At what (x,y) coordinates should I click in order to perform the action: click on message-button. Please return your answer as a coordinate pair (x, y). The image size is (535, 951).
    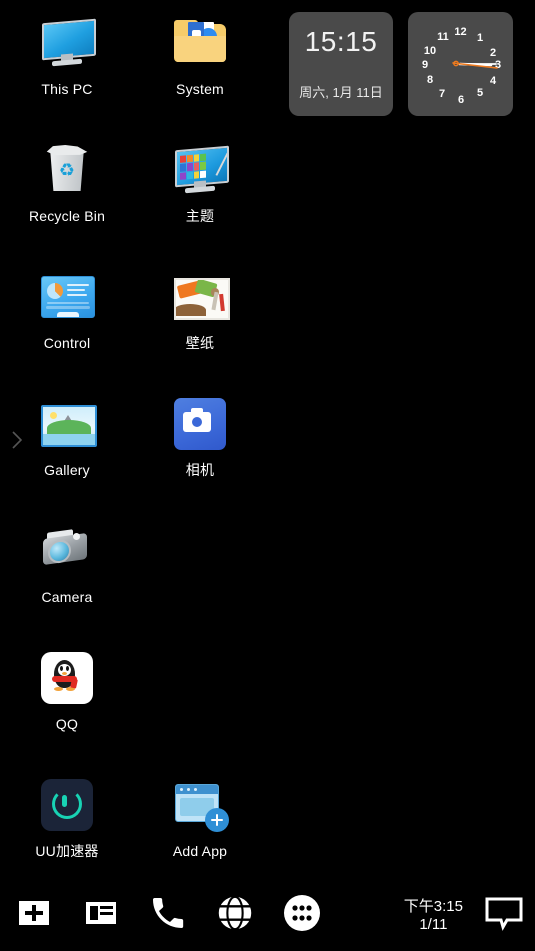
    Looking at the image, I should click on (504, 915).